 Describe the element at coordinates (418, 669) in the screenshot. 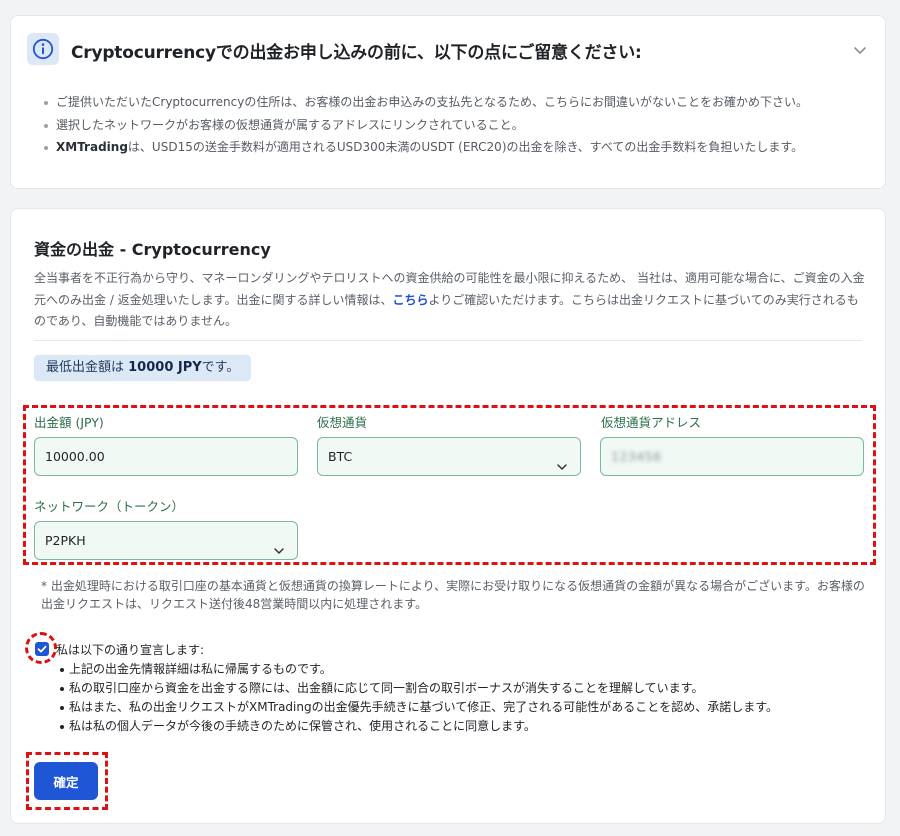

I see `declaration-item: 上記の出金先情報詳細は私に帰属するものです。` at that location.